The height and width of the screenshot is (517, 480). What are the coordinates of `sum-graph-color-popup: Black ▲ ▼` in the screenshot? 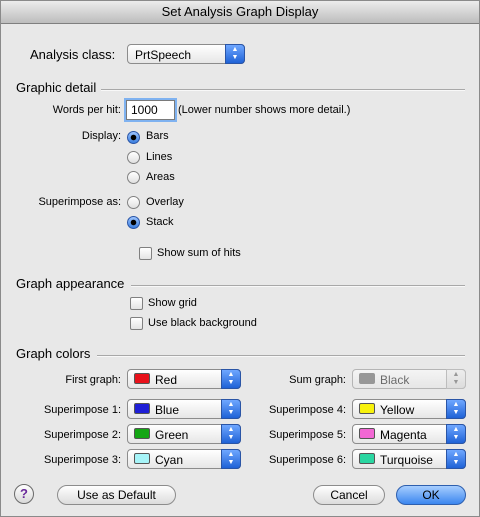 It's located at (409, 379).